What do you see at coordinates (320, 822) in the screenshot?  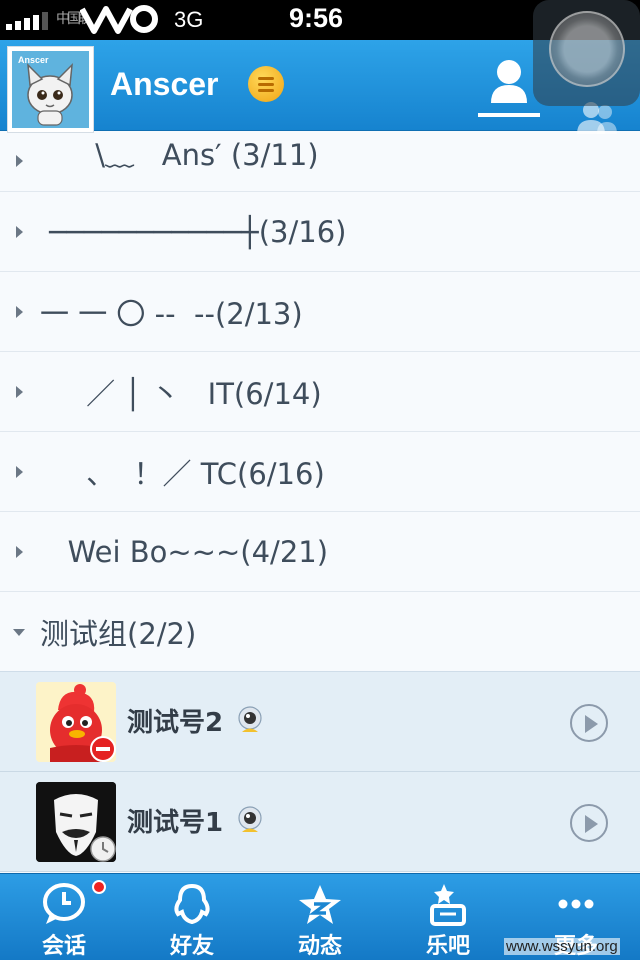 I see `friend-row: 测试号1` at bounding box center [320, 822].